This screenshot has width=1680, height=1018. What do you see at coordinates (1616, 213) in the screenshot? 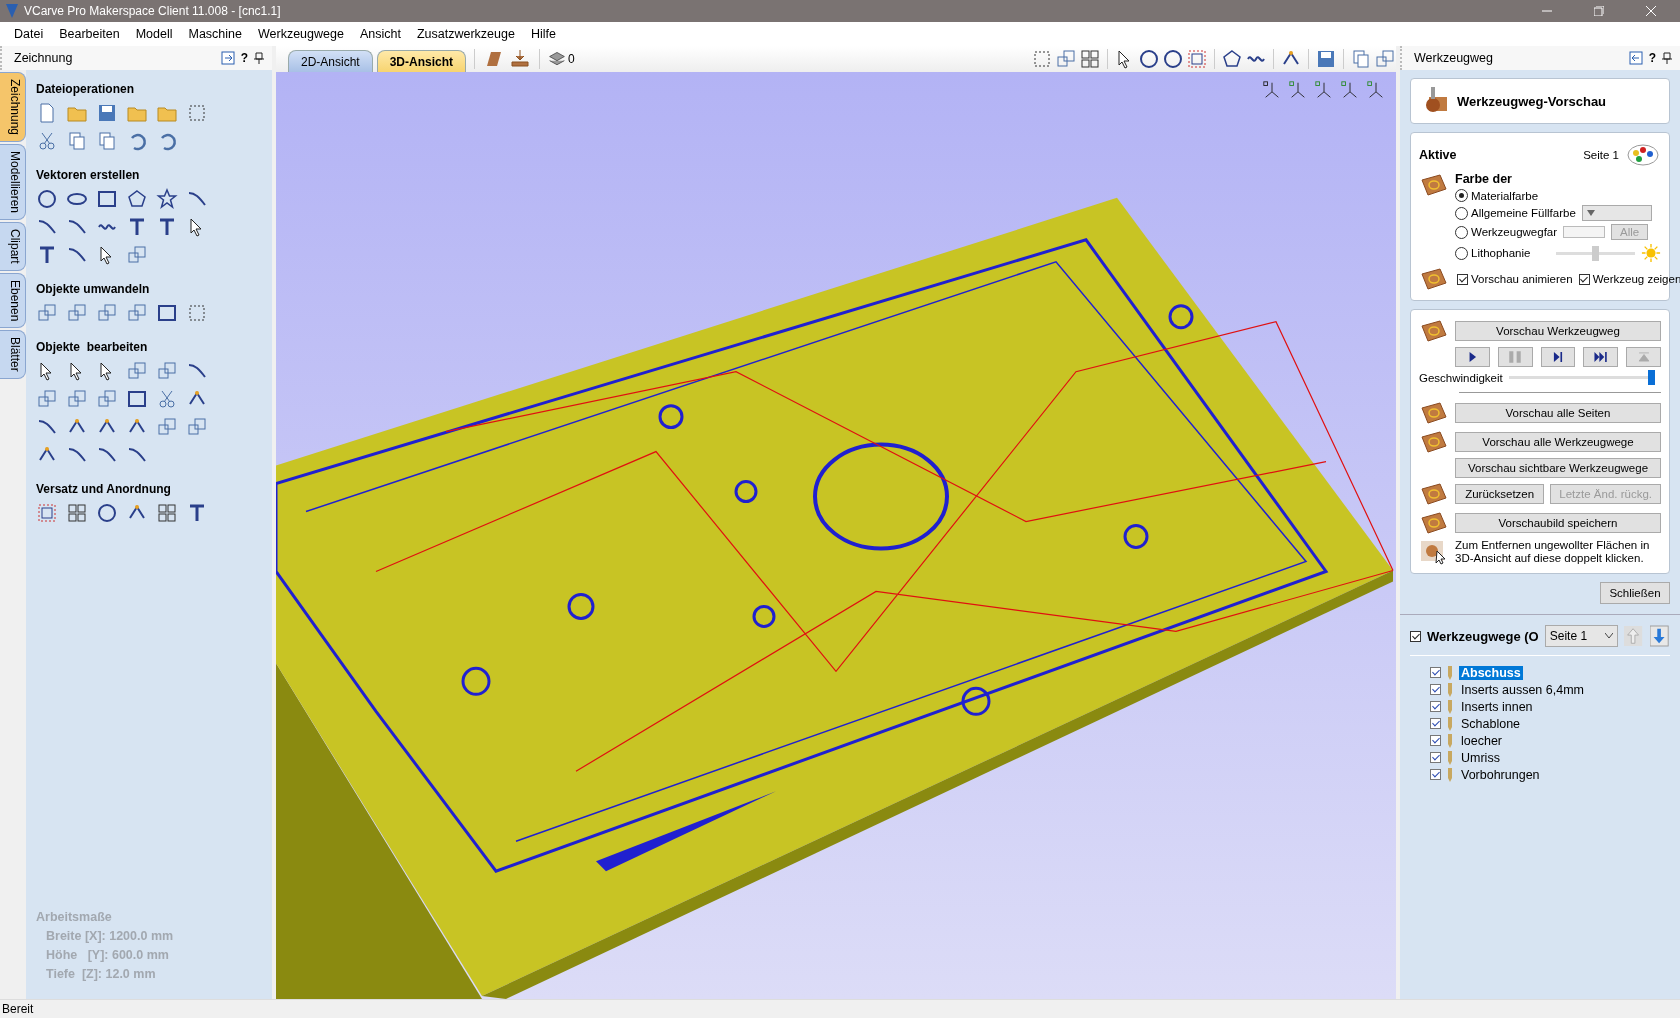
I see `fill-color-dropdown` at bounding box center [1616, 213].